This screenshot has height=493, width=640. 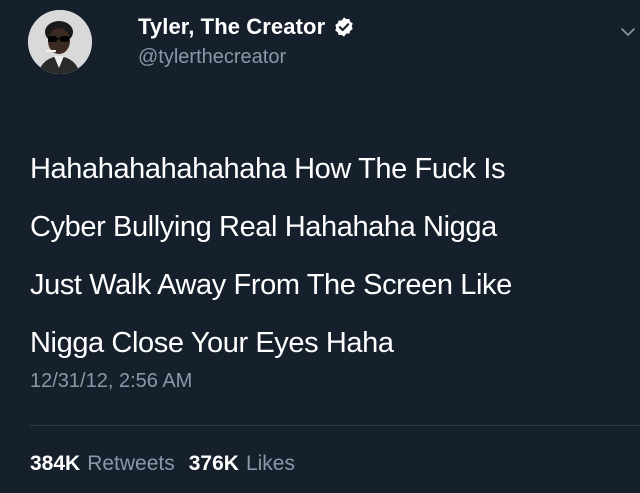 What do you see at coordinates (628, 32) in the screenshot?
I see `chevron-down-icon` at bounding box center [628, 32].